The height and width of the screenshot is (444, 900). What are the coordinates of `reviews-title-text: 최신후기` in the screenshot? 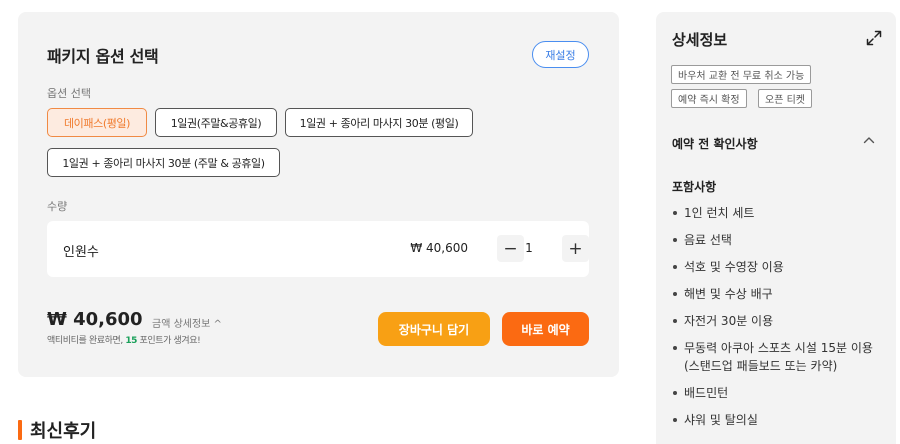 It's located at (63, 431).